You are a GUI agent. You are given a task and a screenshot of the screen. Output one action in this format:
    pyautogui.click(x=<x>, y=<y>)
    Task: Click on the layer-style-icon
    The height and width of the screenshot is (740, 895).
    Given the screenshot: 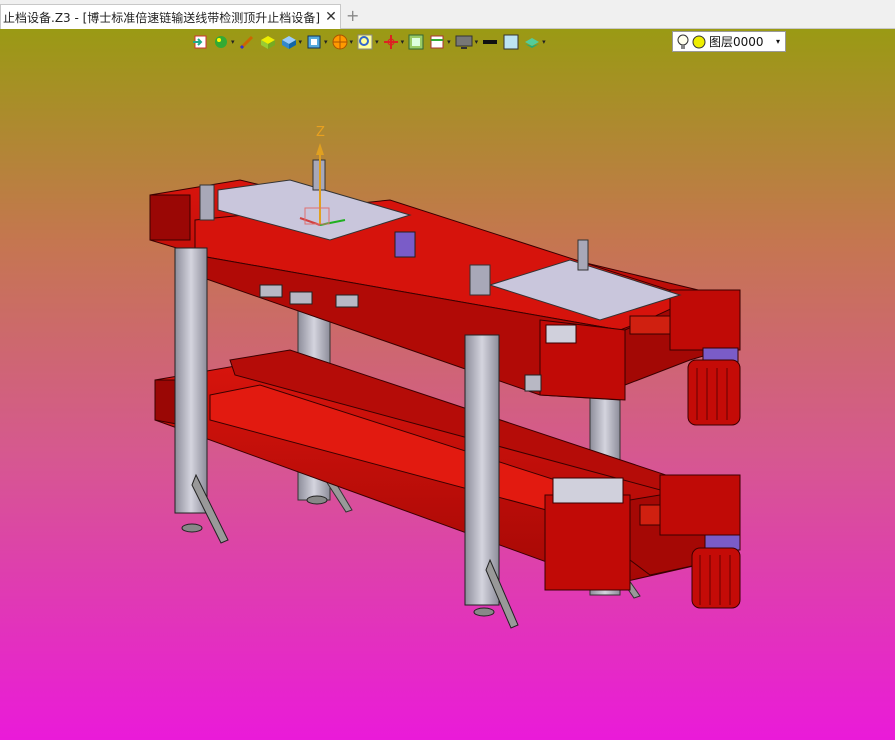 What is the action you would take?
    pyautogui.click(x=532, y=43)
    